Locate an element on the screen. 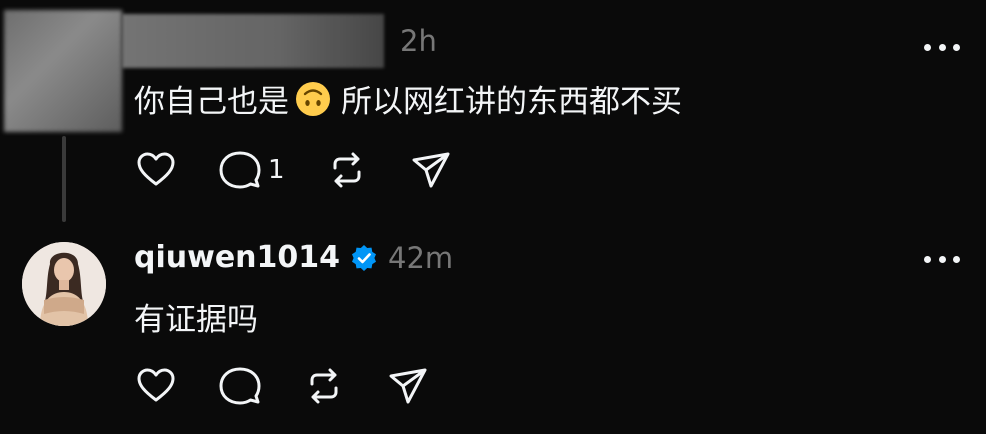 The height and width of the screenshot is (434, 986). post-text: 你自己也是 所以网红讲的东西都不买 is located at coordinates (408, 98).